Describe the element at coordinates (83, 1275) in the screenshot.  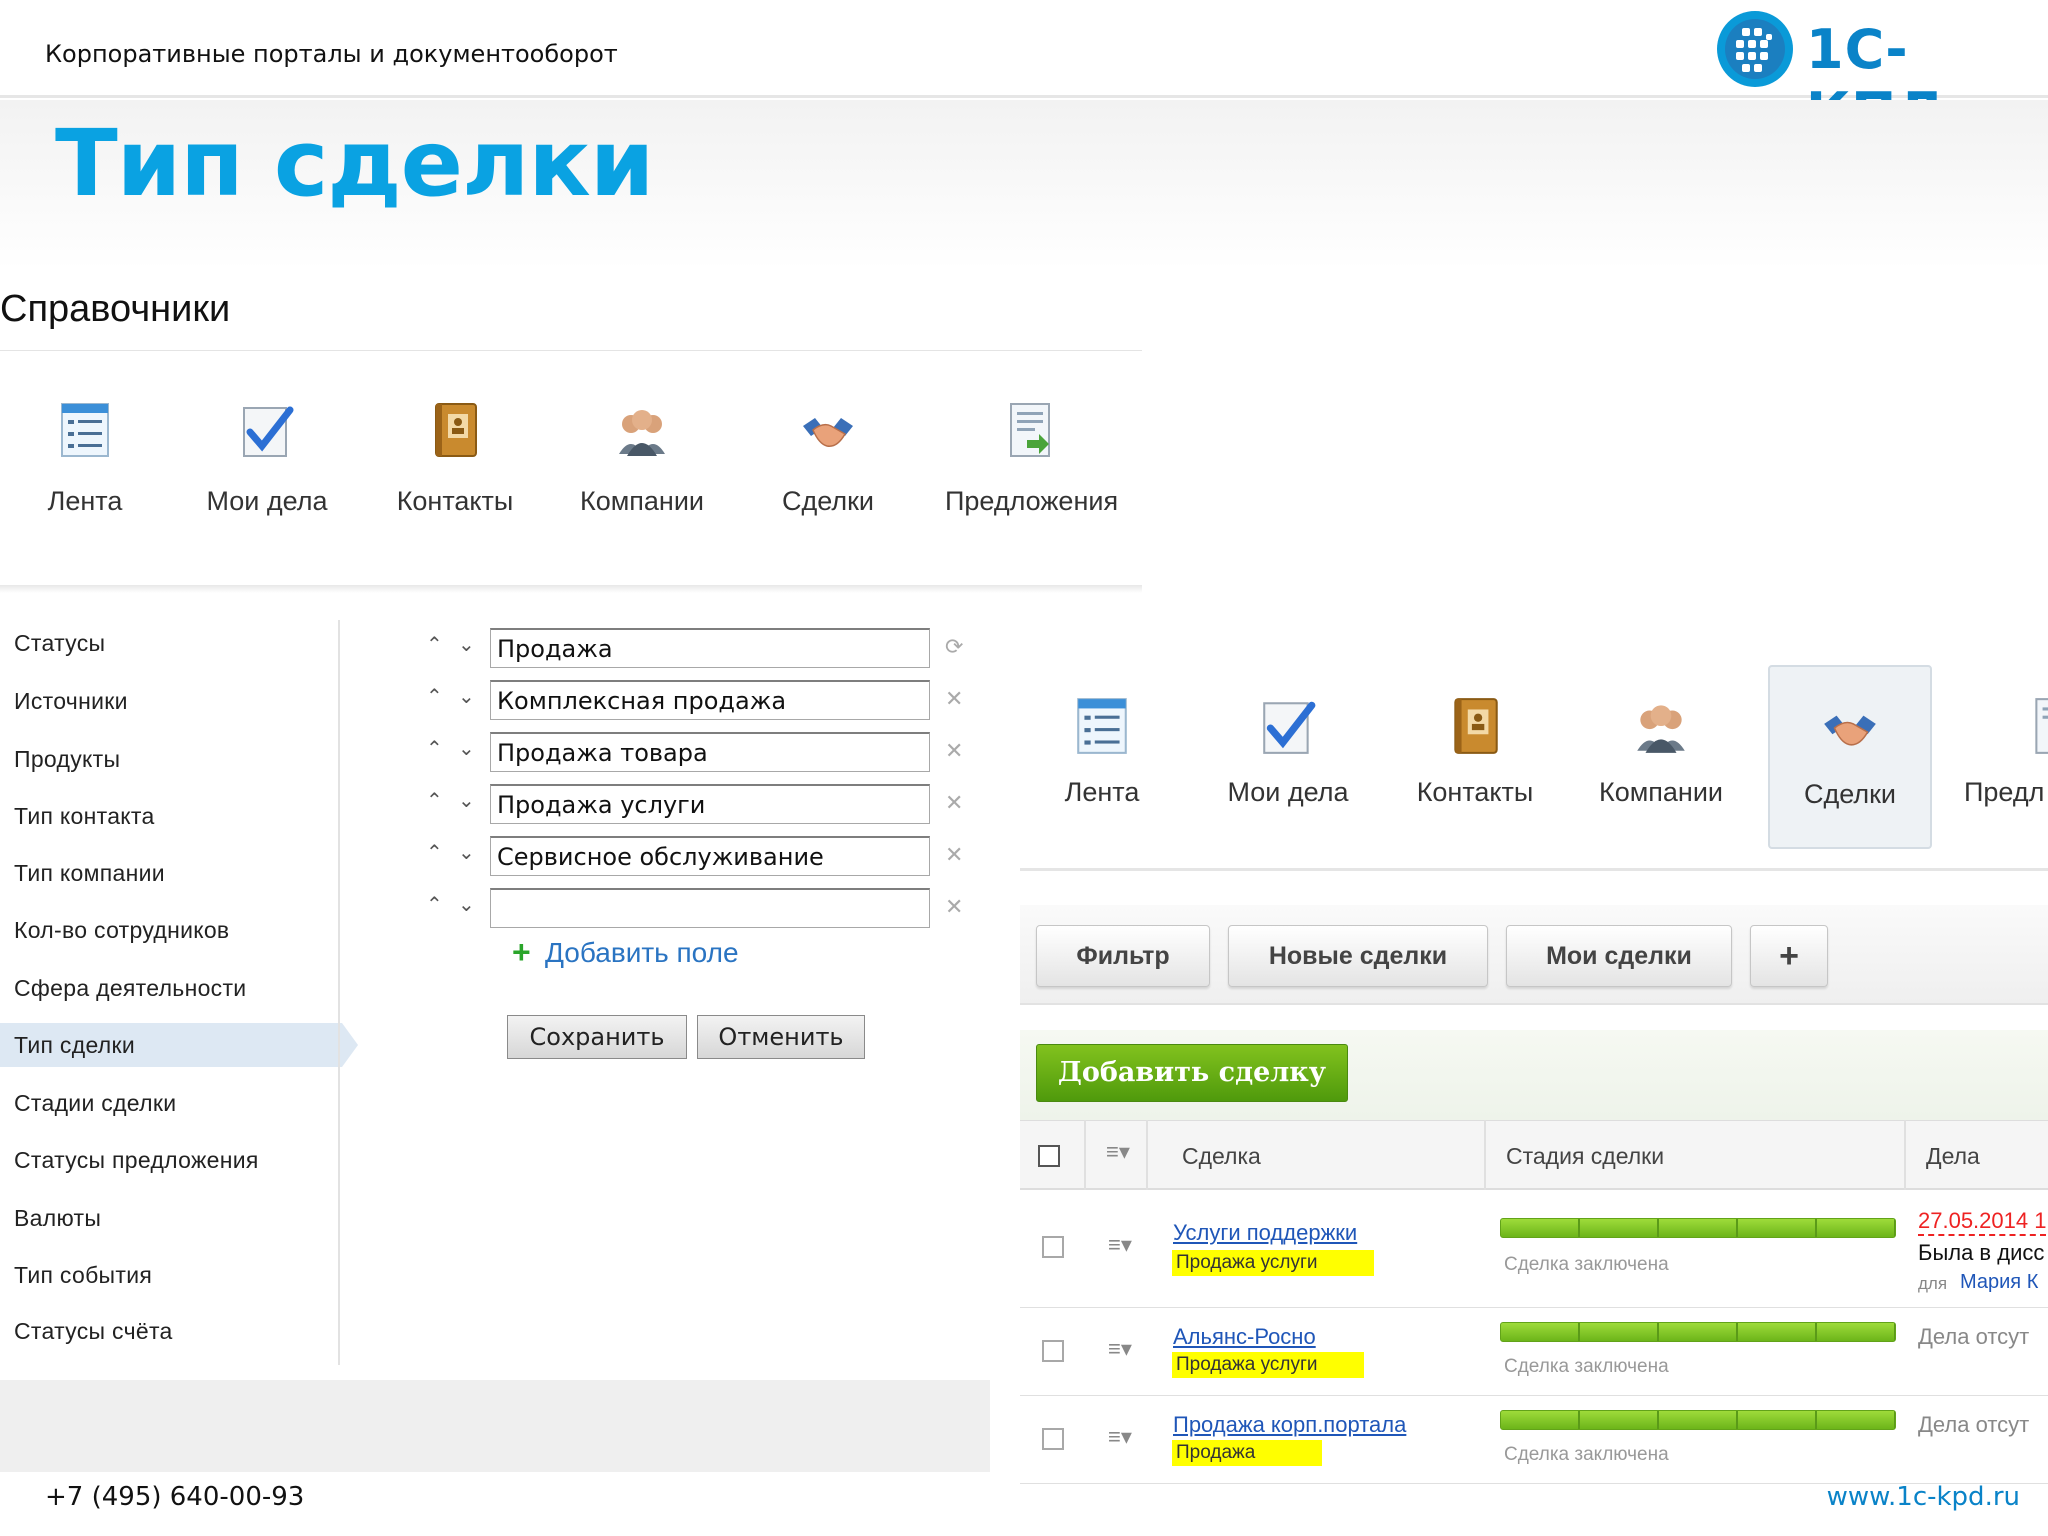
I see `side-item-event-type: Тип события` at that location.